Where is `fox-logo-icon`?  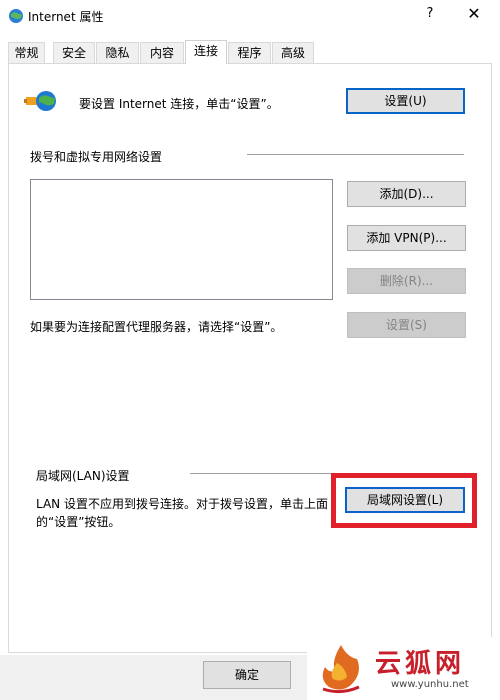
fox-logo-icon is located at coordinates (341, 669).